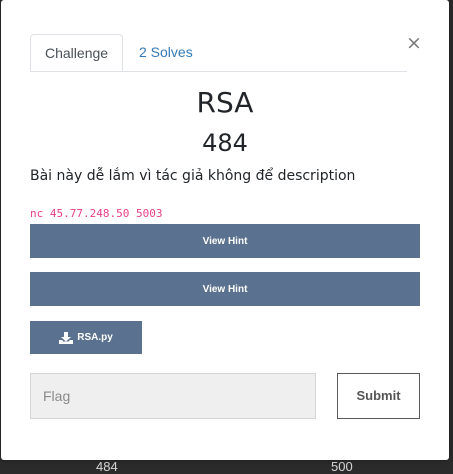  I want to click on close-icon: ×, so click(414, 43).